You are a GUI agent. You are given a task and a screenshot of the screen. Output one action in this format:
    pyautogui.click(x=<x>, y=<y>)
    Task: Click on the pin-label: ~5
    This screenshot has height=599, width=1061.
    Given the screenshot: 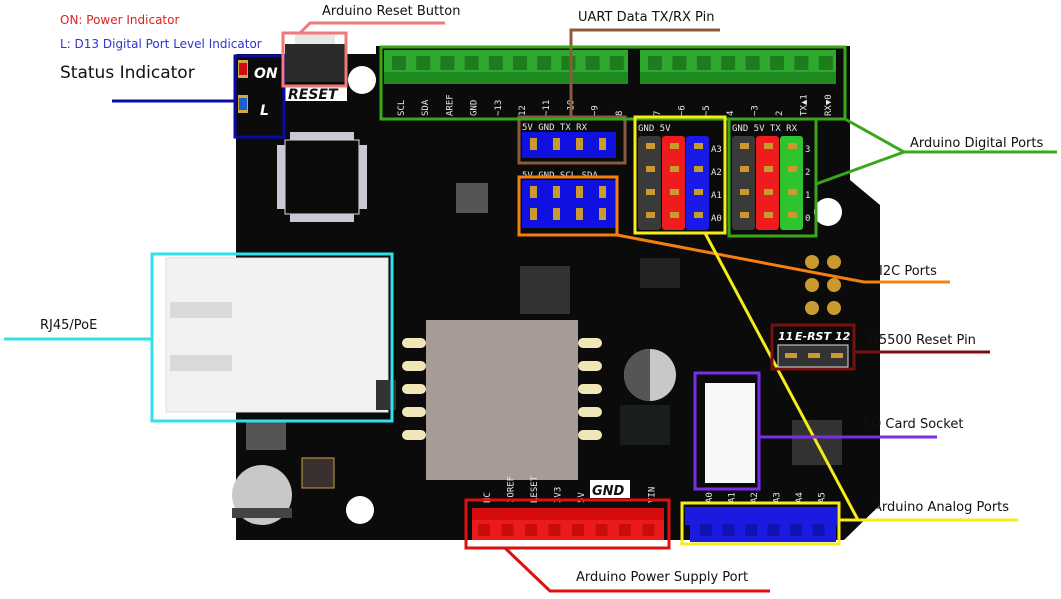 What is the action you would take?
    pyautogui.click(x=707, y=110)
    